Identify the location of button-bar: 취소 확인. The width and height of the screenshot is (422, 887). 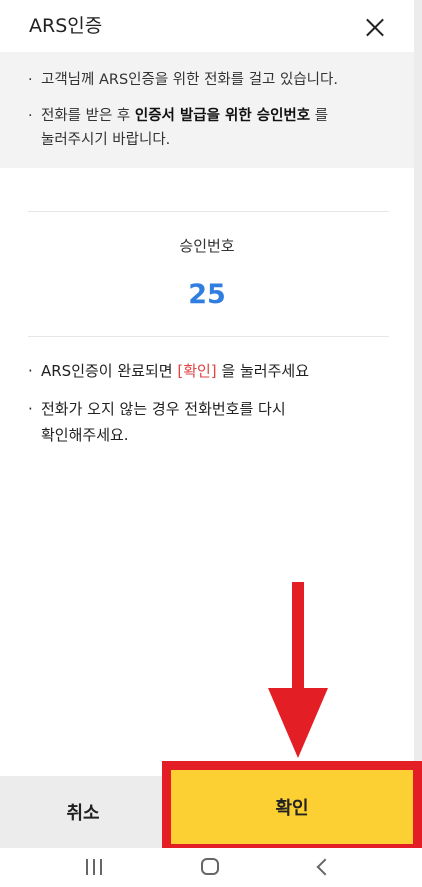
(211, 807).